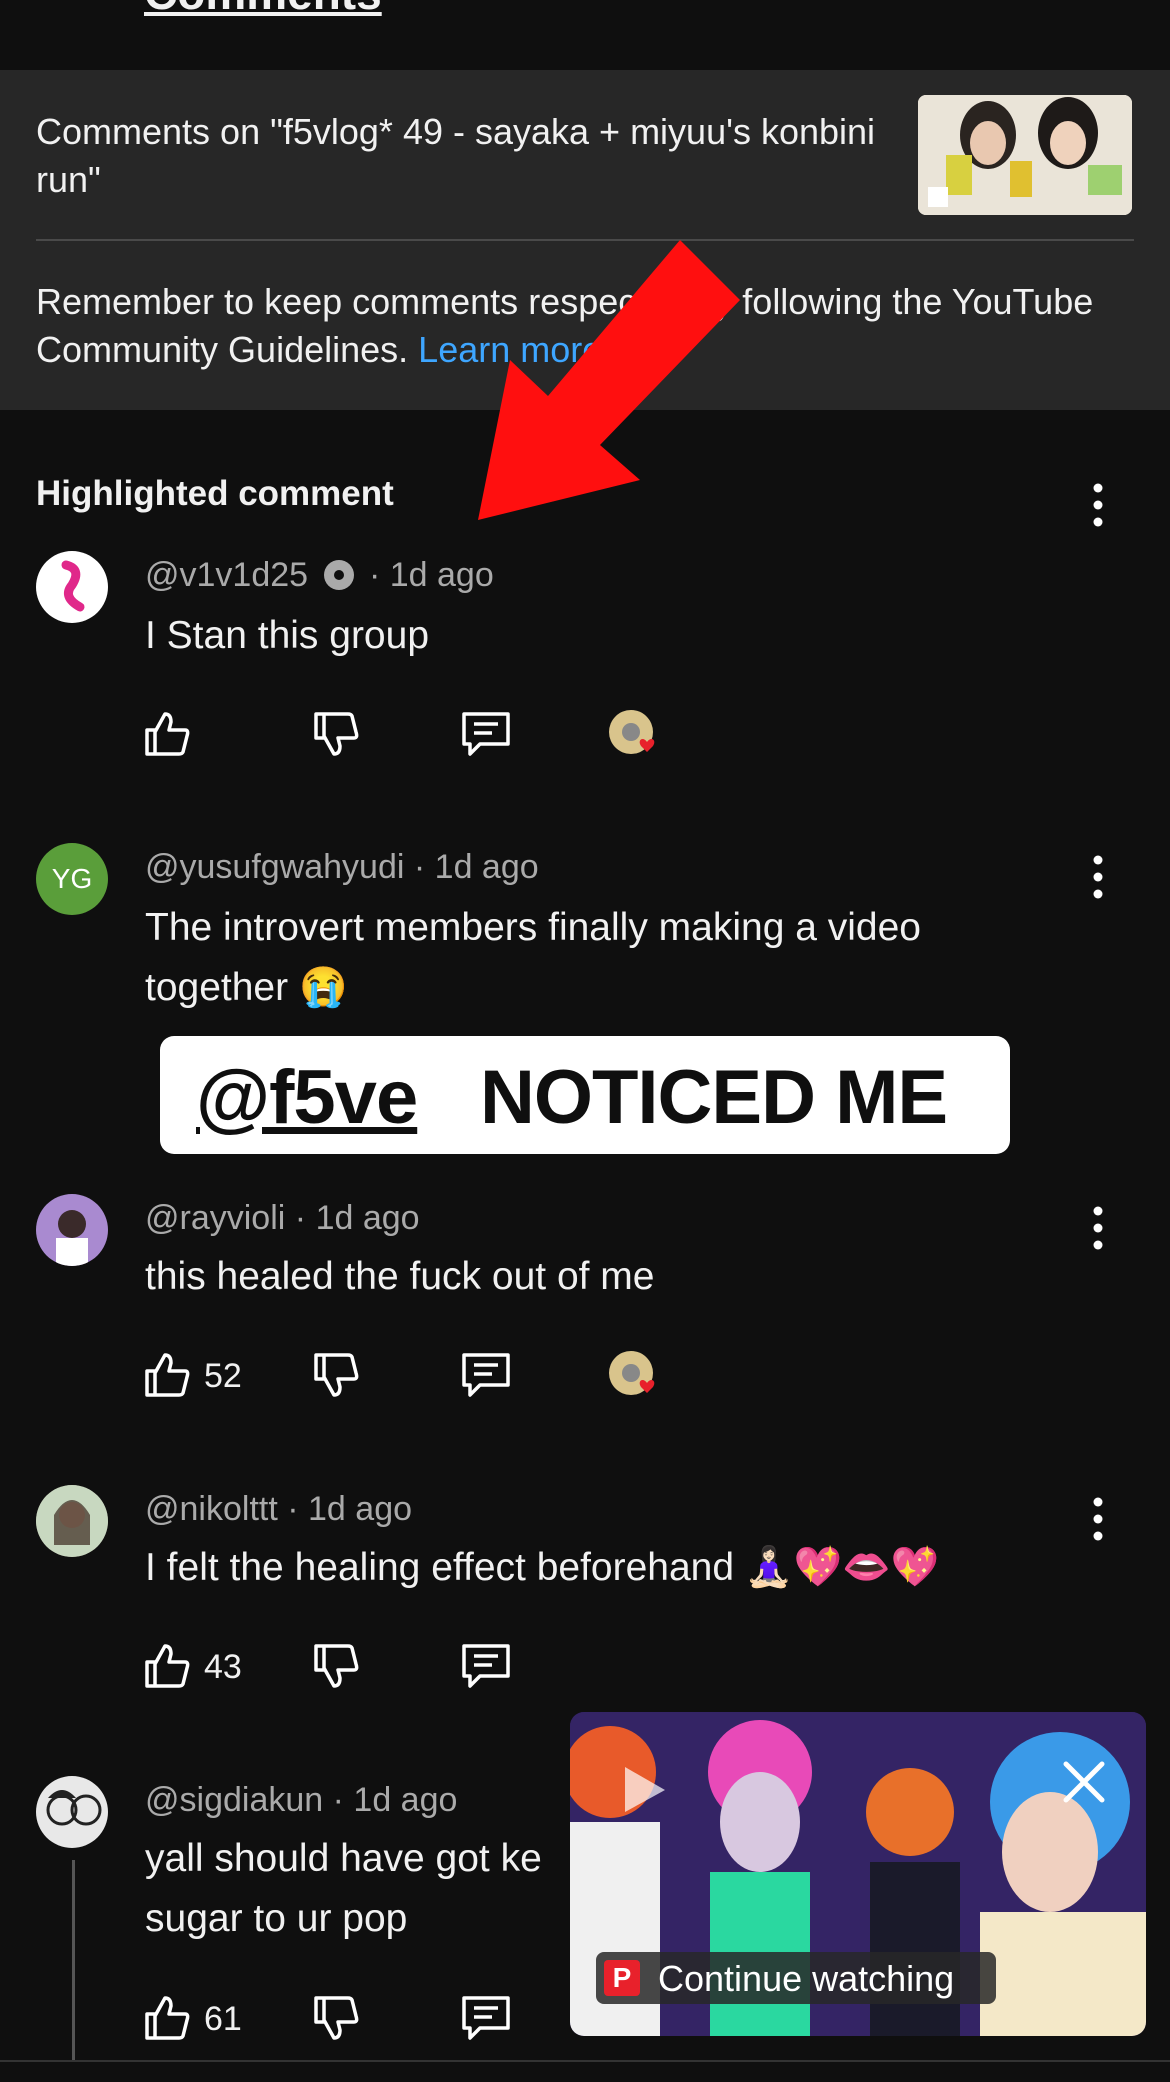  I want to click on video-thumbnail, so click(1025, 155).